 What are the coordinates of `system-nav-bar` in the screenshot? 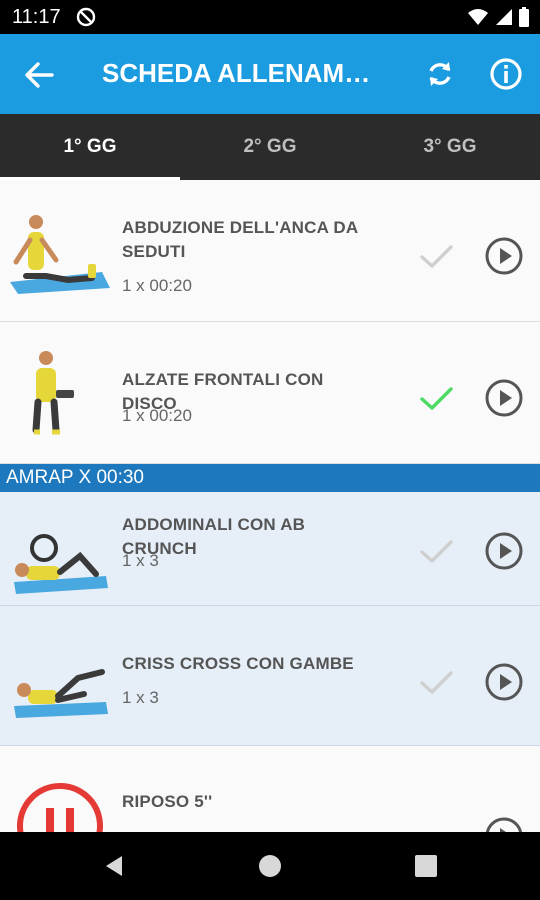 It's located at (270, 866).